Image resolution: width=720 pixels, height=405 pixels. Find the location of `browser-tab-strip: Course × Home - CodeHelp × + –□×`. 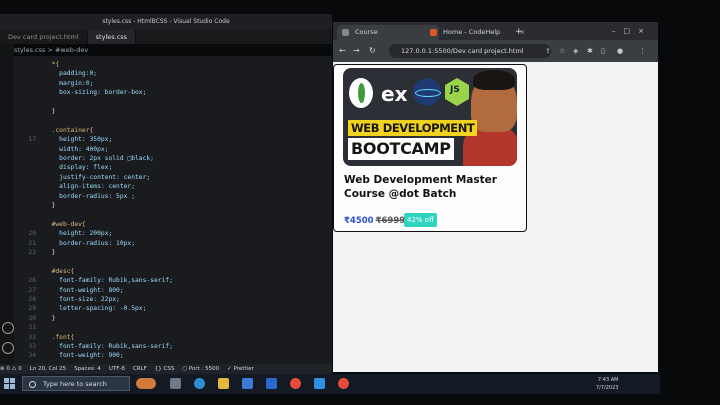

browser-tab-strip: Course × Home - CodeHelp × + –□× is located at coordinates (495, 31).